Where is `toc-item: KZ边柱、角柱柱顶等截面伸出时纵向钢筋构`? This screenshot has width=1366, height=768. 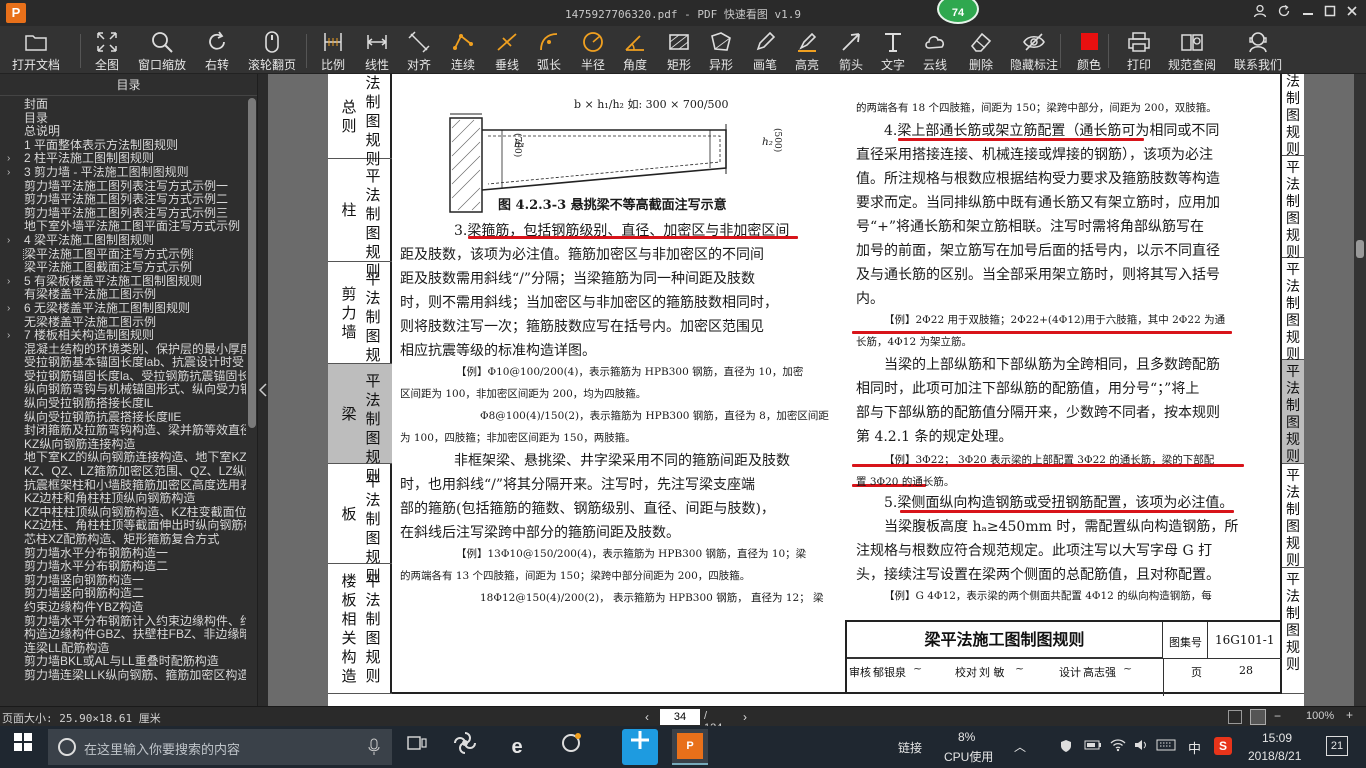 toc-item: KZ边柱、角柱柱顶等截面伸出时纵向钢筋构 is located at coordinates (123, 526).